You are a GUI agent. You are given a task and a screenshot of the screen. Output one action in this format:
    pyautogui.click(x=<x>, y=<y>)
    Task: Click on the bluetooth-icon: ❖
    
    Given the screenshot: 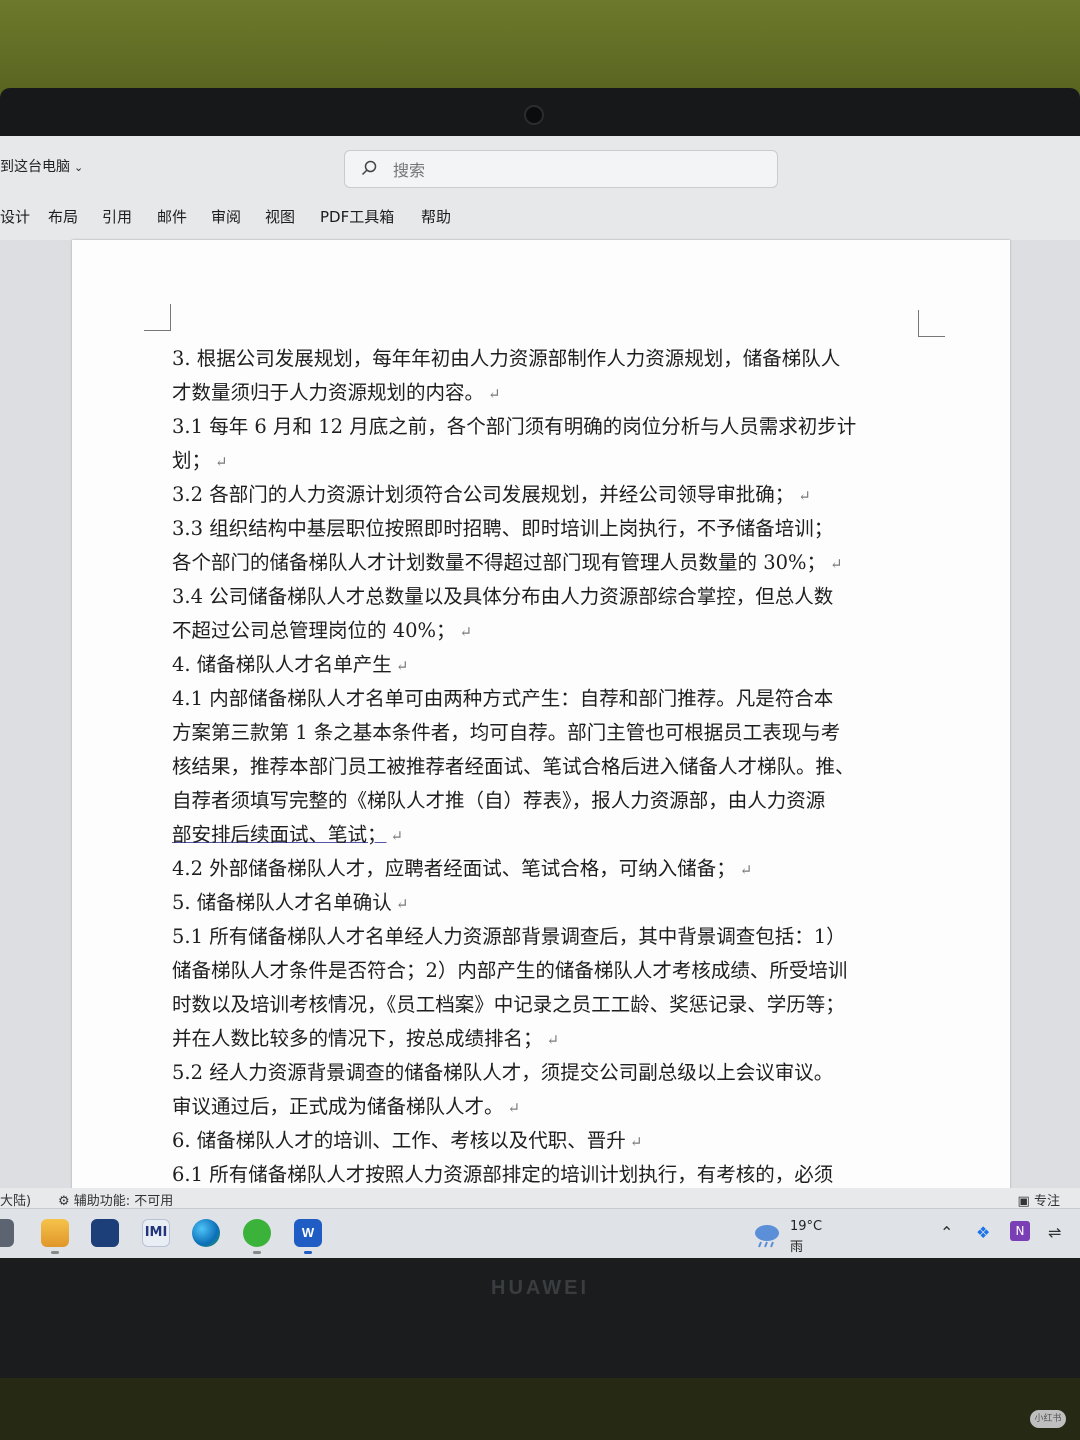 What is the action you would take?
    pyautogui.click(x=983, y=1232)
    